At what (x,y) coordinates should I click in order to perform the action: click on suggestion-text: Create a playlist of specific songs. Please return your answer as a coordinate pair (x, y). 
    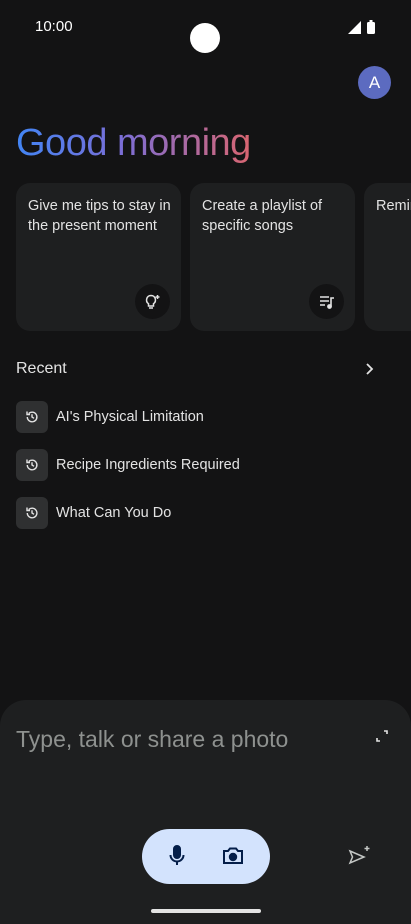
    Looking at the image, I should click on (262, 216).